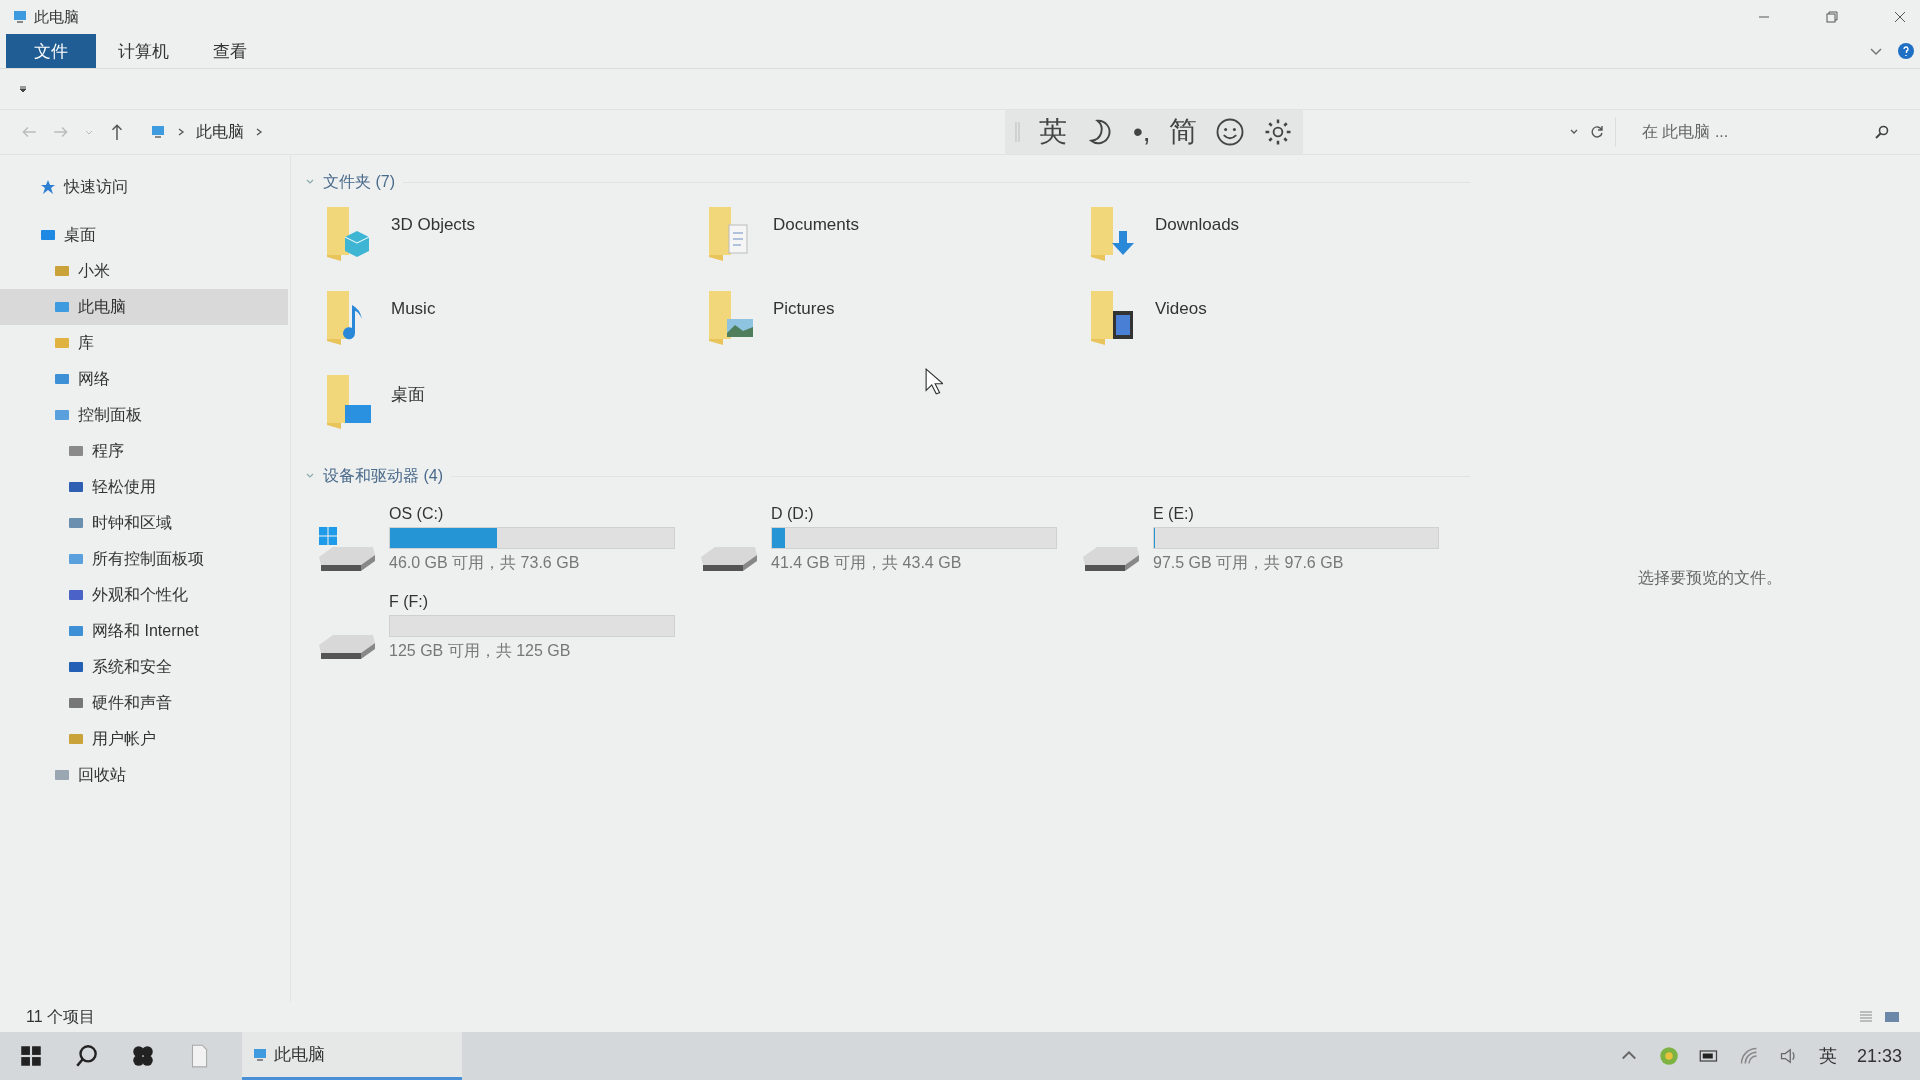 The width and height of the screenshot is (1920, 1080). Describe the element at coordinates (1892, 1017) in the screenshot. I see `large-icons-view-icon` at that location.